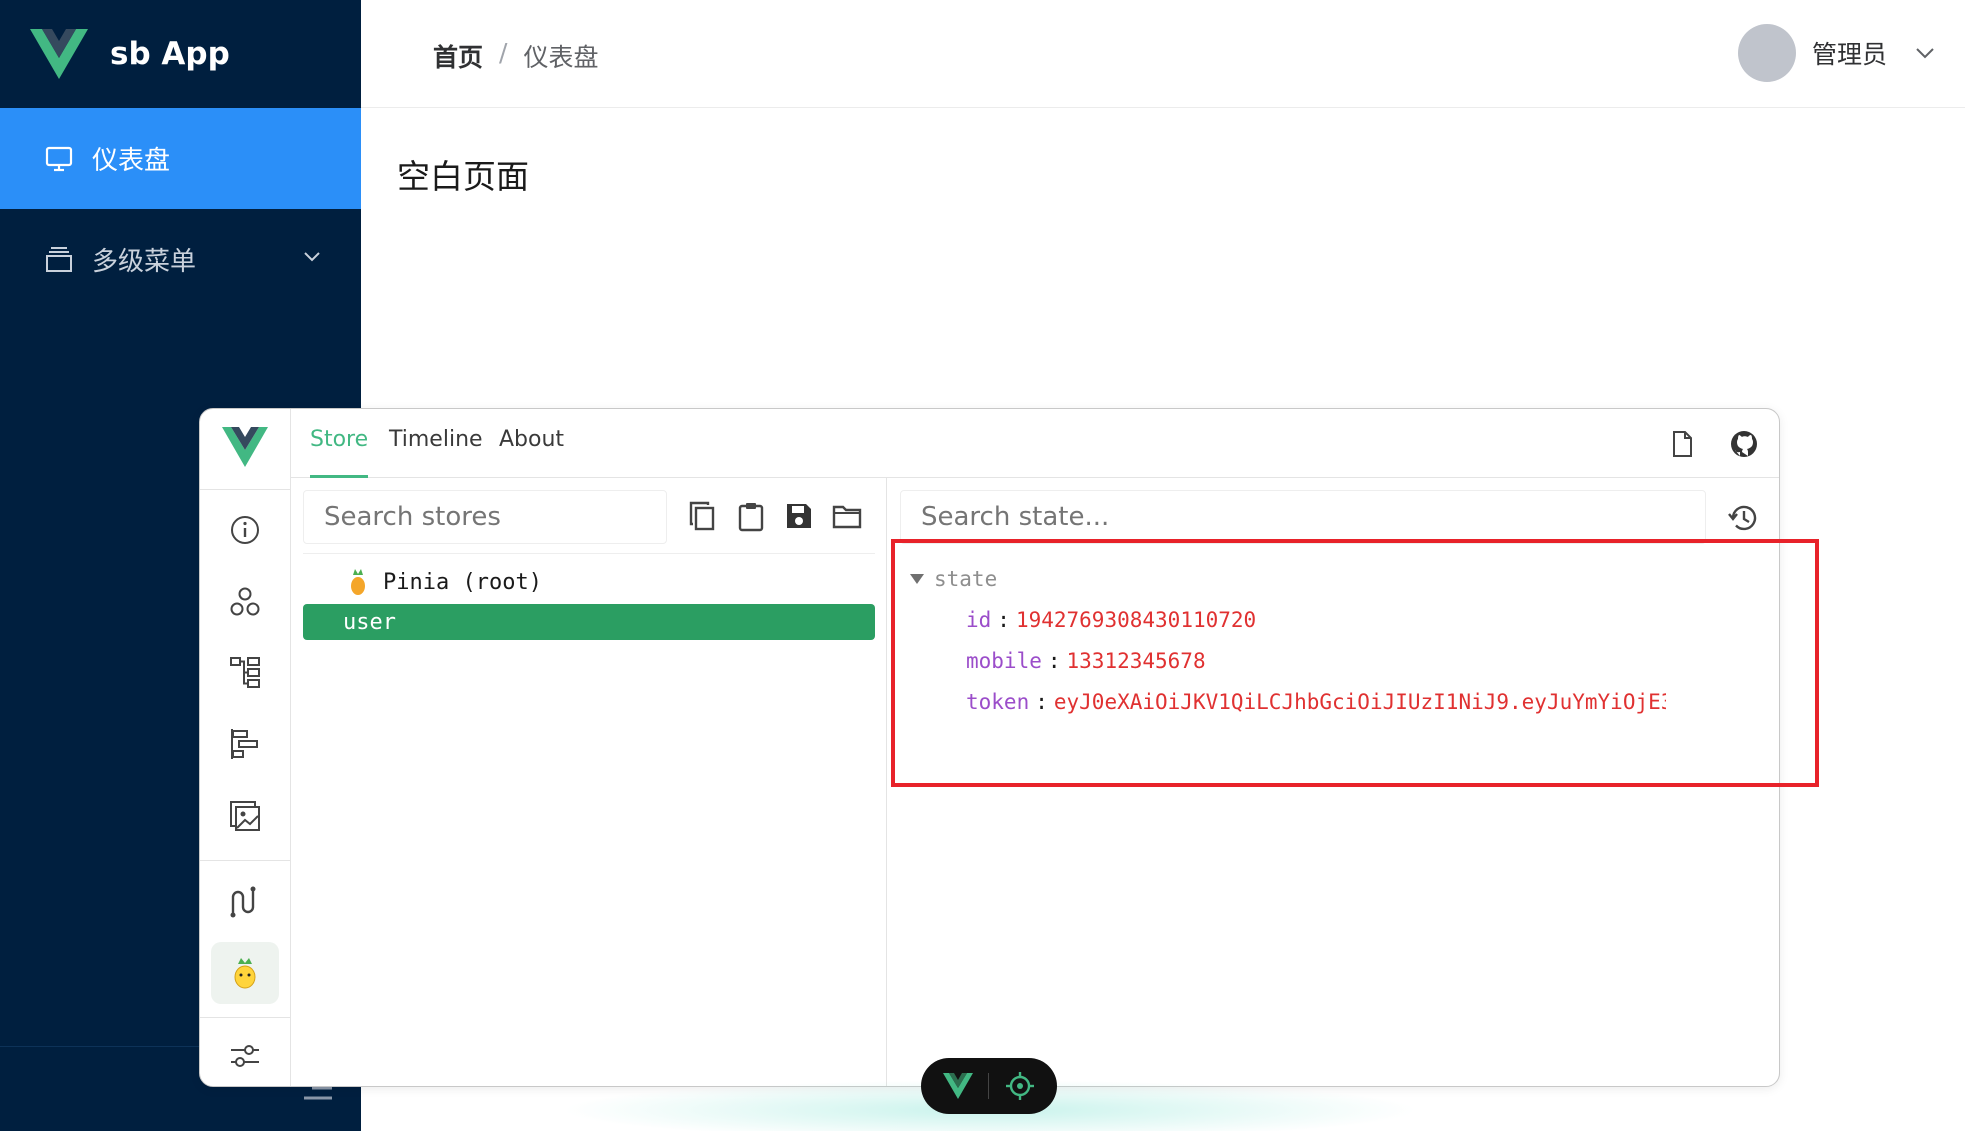 The height and width of the screenshot is (1131, 1965). I want to click on monitor-icon, so click(59, 159).